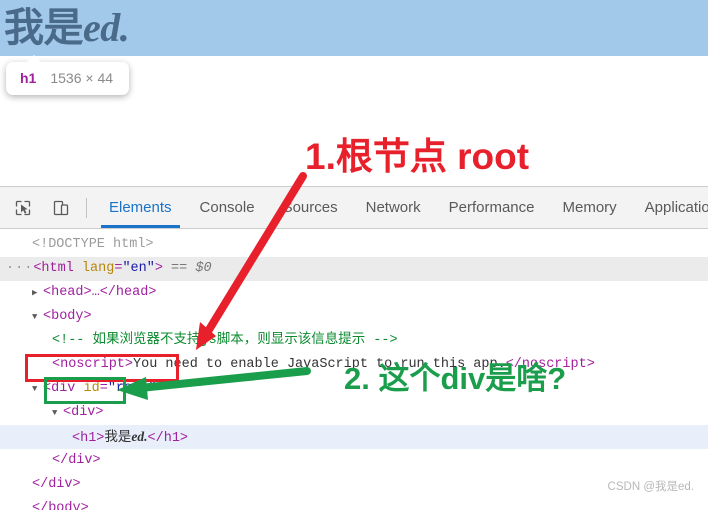 This screenshot has height=510, width=708. Describe the element at coordinates (354, 461) in the screenshot. I see `dom-node-div-inner-close: </div>` at that location.